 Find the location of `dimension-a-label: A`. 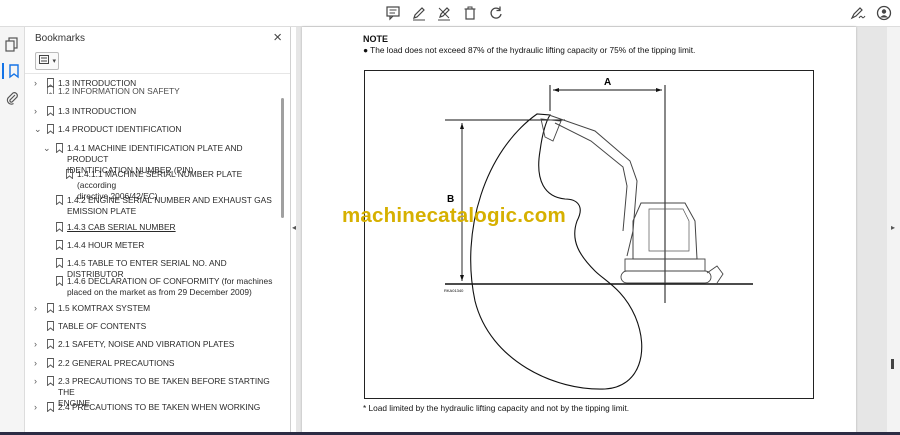

dimension-a-label: A is located at coordinates (607, 82).